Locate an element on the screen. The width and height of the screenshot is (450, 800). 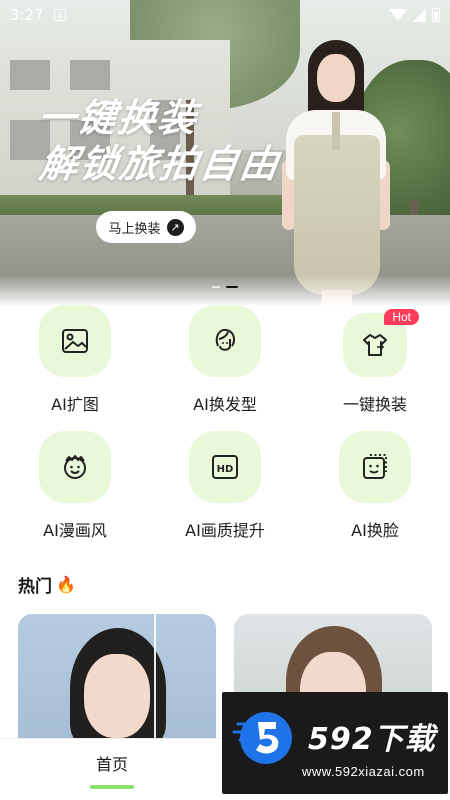
watermark-brand: 592下载 is located at coordinates (372, 739).